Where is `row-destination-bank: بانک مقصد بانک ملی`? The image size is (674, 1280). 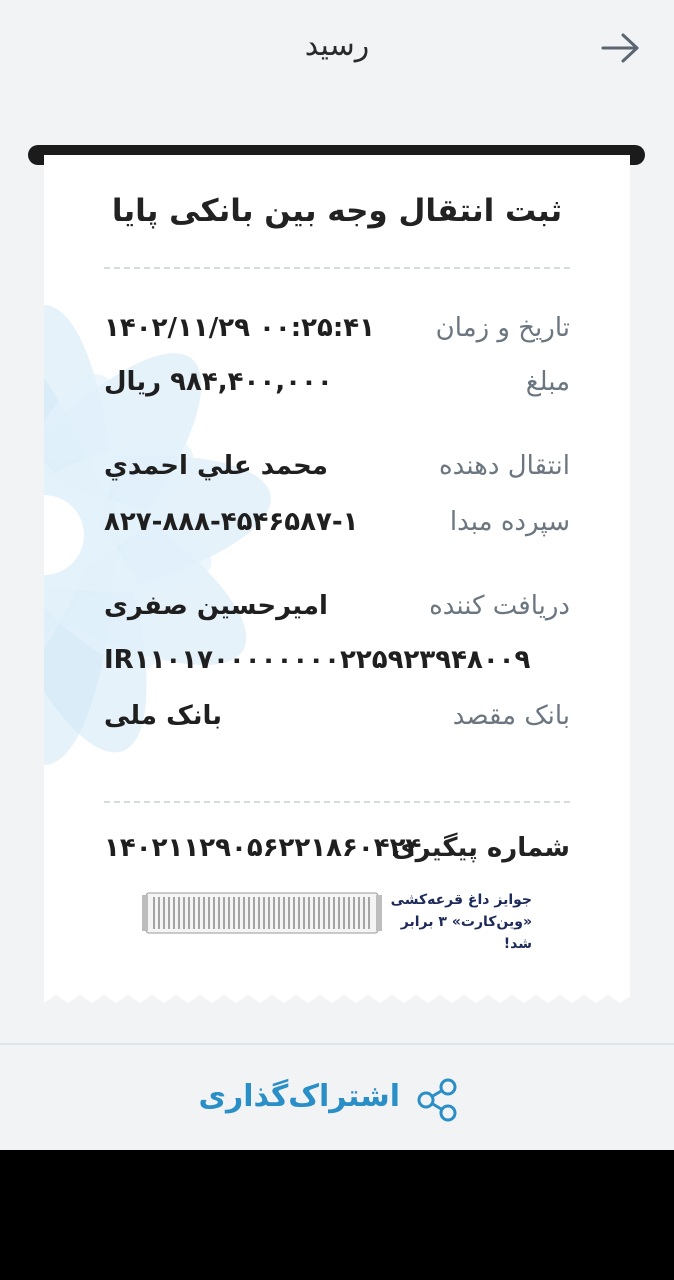
row-destination-bank: بانک مقصد بانک ملی is located at coordinates (337, 721).